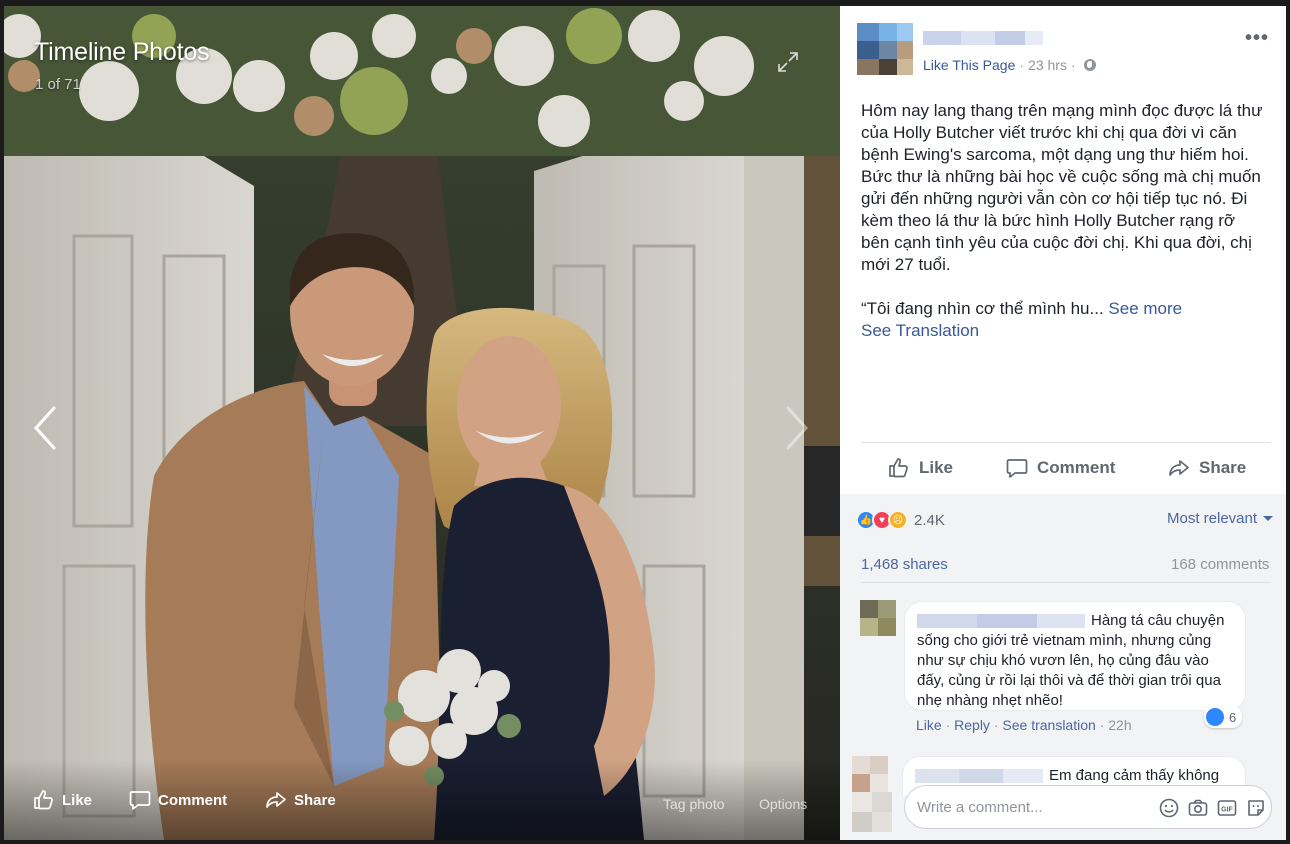 The height and width of the screenshot is (844, 1290). I want to click on photo-comment-button: Comment, so click(177, 800).